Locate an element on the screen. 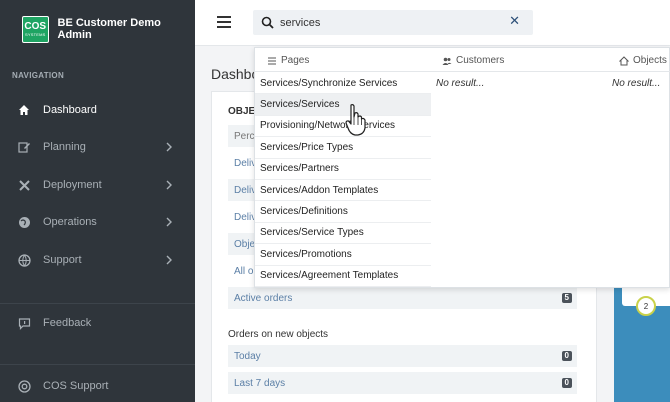  sidebar-item-cos-support: COS Support is located at coordinates (97, 385).